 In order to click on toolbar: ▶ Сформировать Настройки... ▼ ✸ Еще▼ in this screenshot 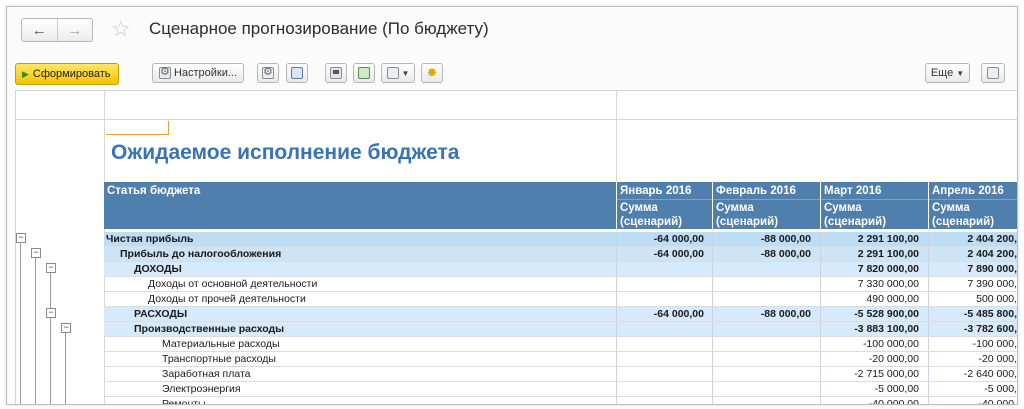, I will do `click(512, 74)`.